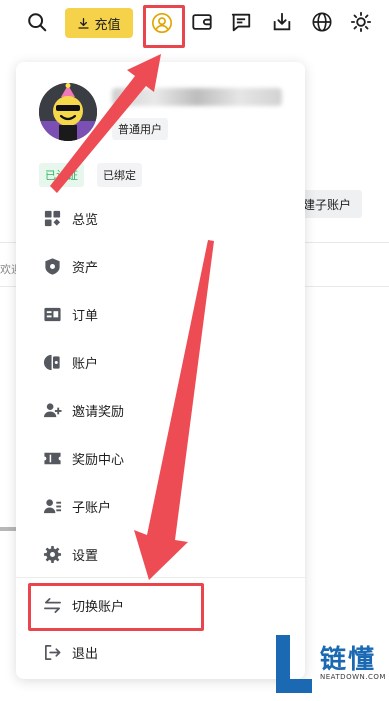 The image size is (389, 701). What do you see at coordinates (116, 607) in the screenshot?
I see `switch-account-highlight-box` at bounding box center [116, 607].